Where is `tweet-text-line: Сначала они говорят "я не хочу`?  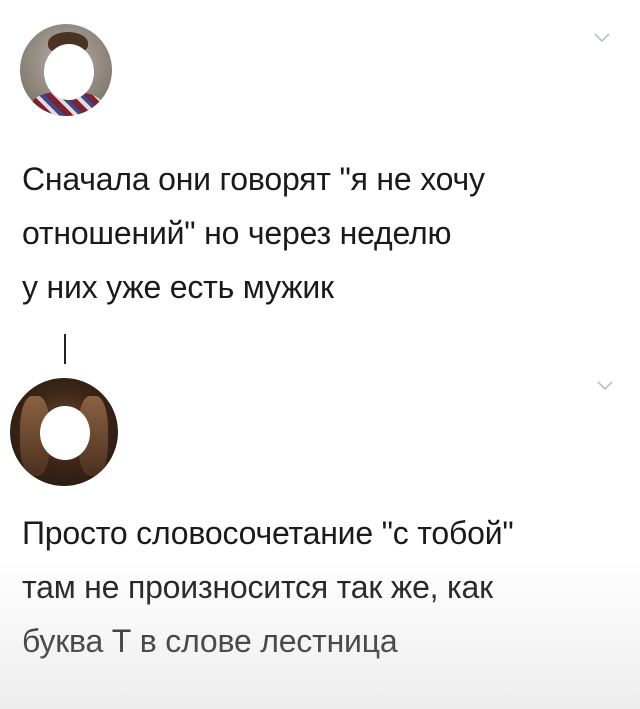 tweet-text-line: Сначала они говорят "я не хочу is located at coordinates (253, 179).